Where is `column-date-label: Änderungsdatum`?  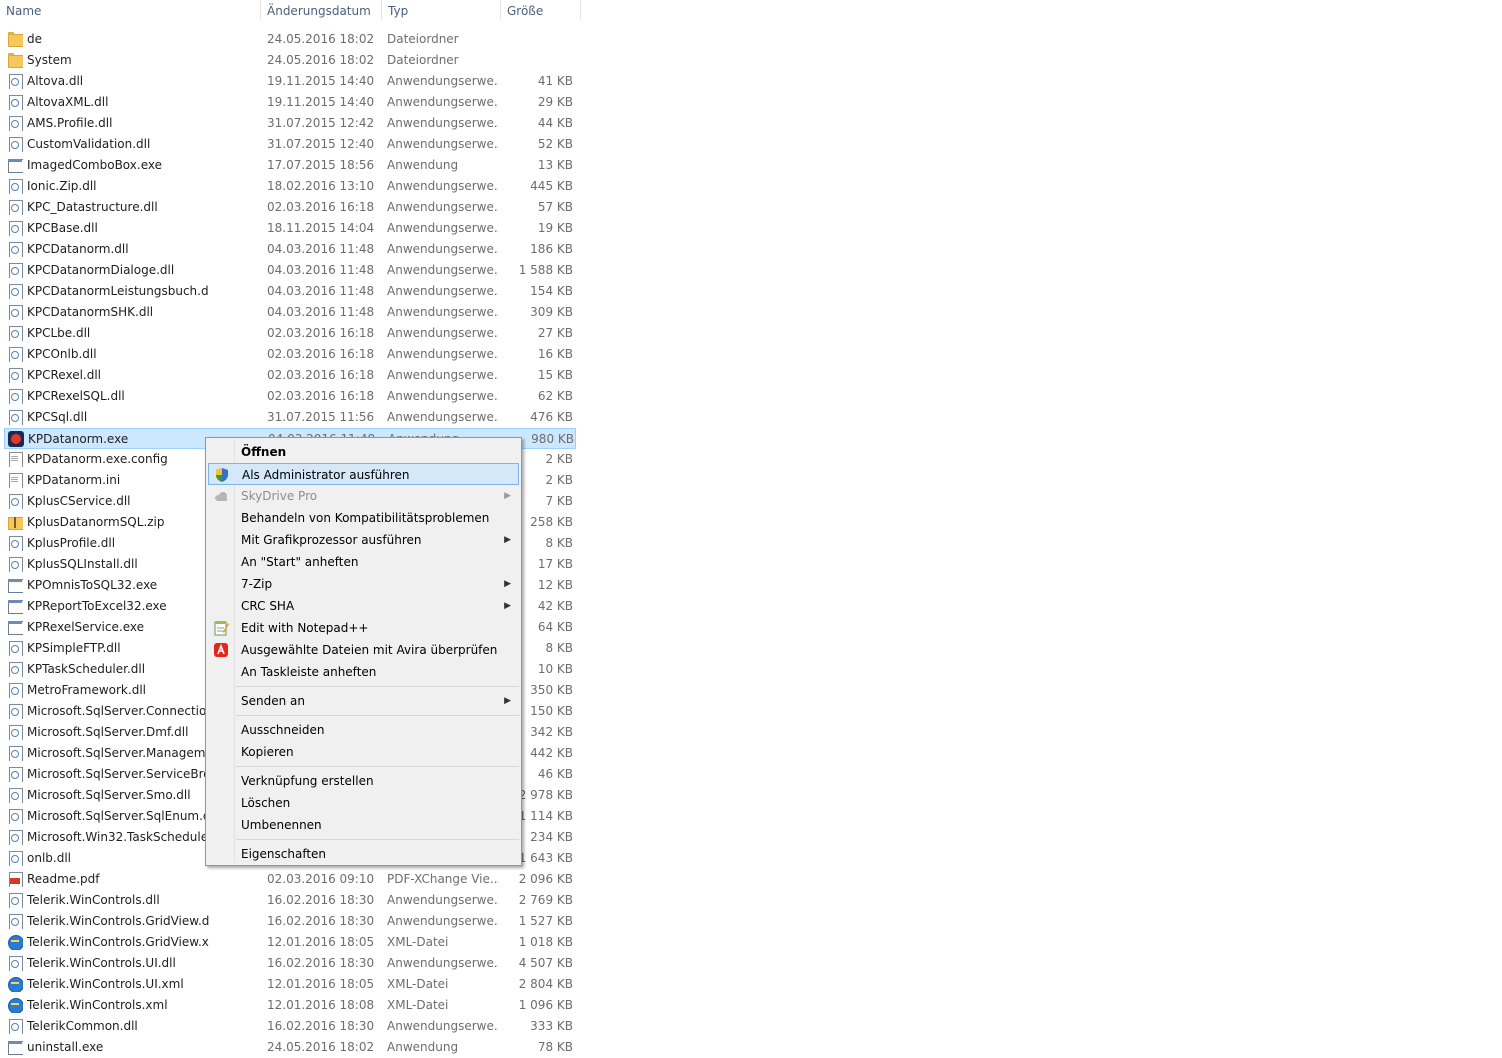 column-date-label: Änderungsdatum is located at coordinates (319, 11).